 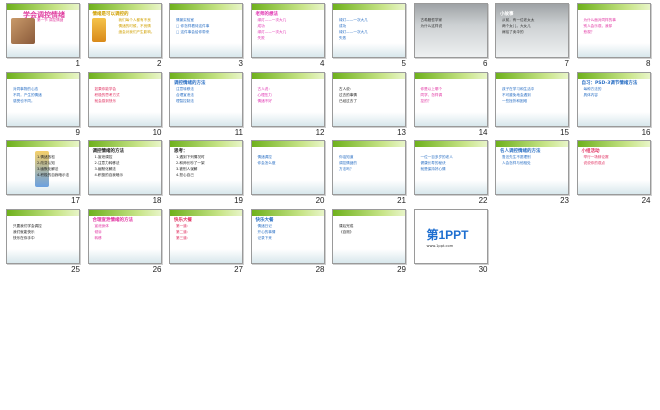 I want to click on slide-thumbnail: 合理宣泄情绪的方法 宣泄身体 倾诉 转移, so click(x=124, y=236).